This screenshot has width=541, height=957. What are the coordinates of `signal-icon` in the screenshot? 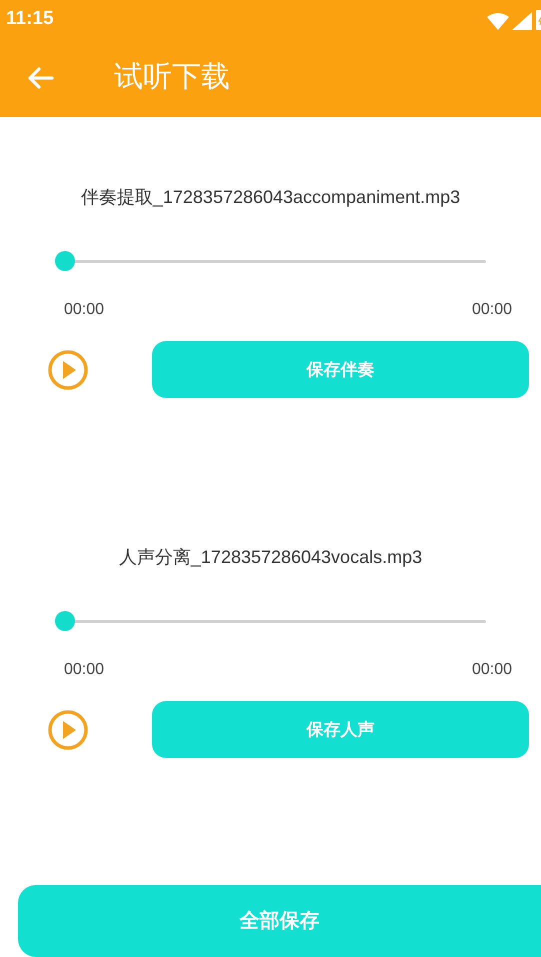 It's located at (522, 21).